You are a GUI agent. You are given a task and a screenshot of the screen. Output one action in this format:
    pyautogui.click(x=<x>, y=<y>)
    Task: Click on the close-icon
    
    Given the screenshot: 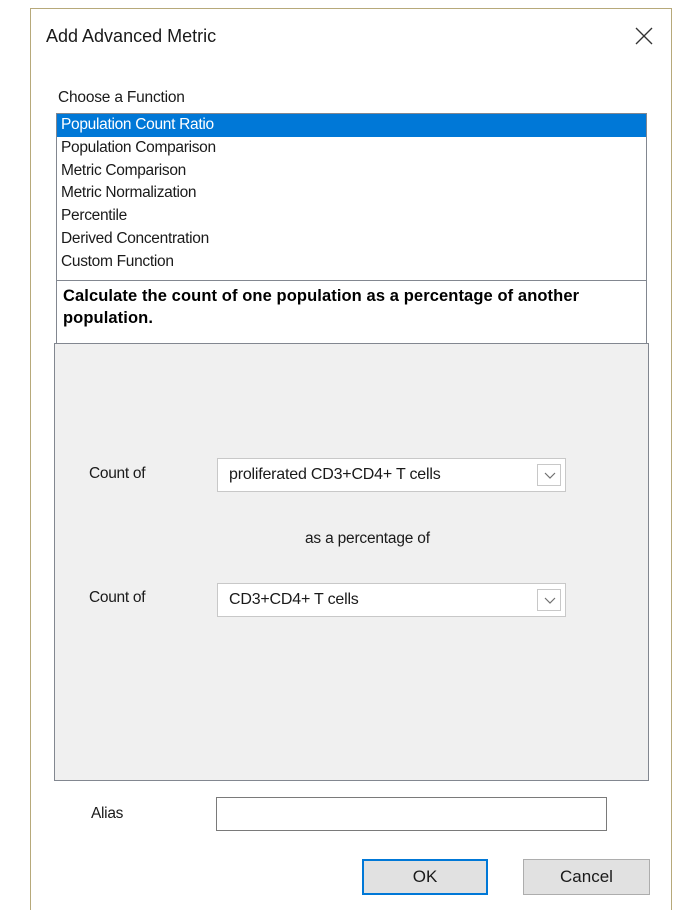 What is the action you would take?
    pyautogui.click(x=644, y=36)
    